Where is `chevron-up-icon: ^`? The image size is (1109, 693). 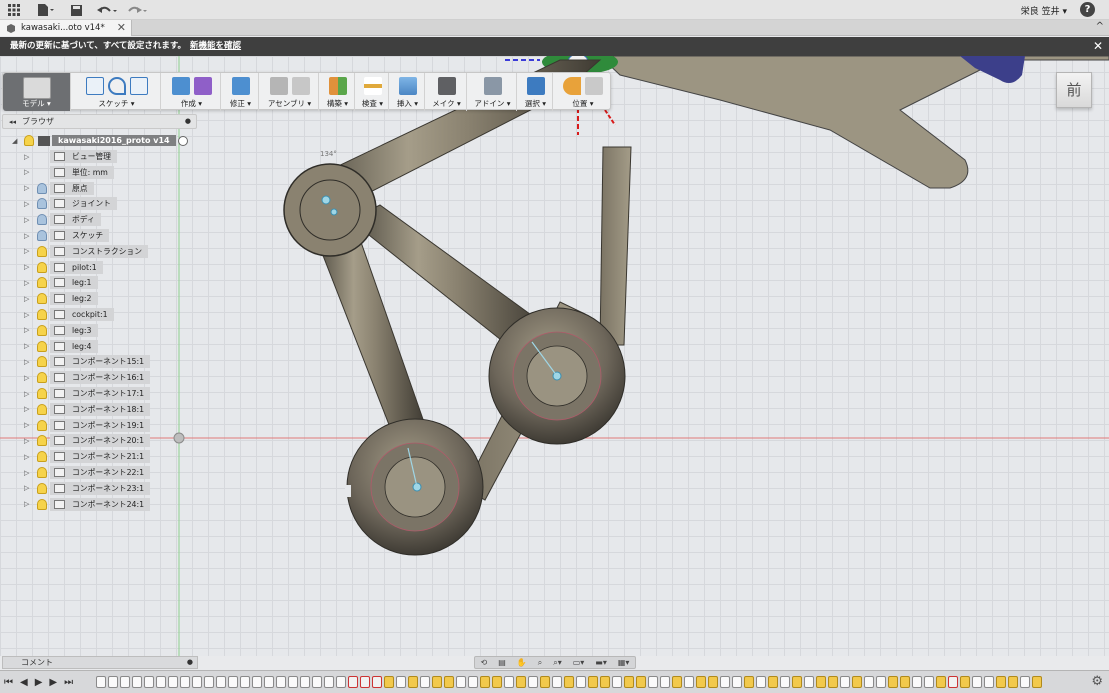 chevron-up-icon: ^ is located at coordinates (1100, 26).